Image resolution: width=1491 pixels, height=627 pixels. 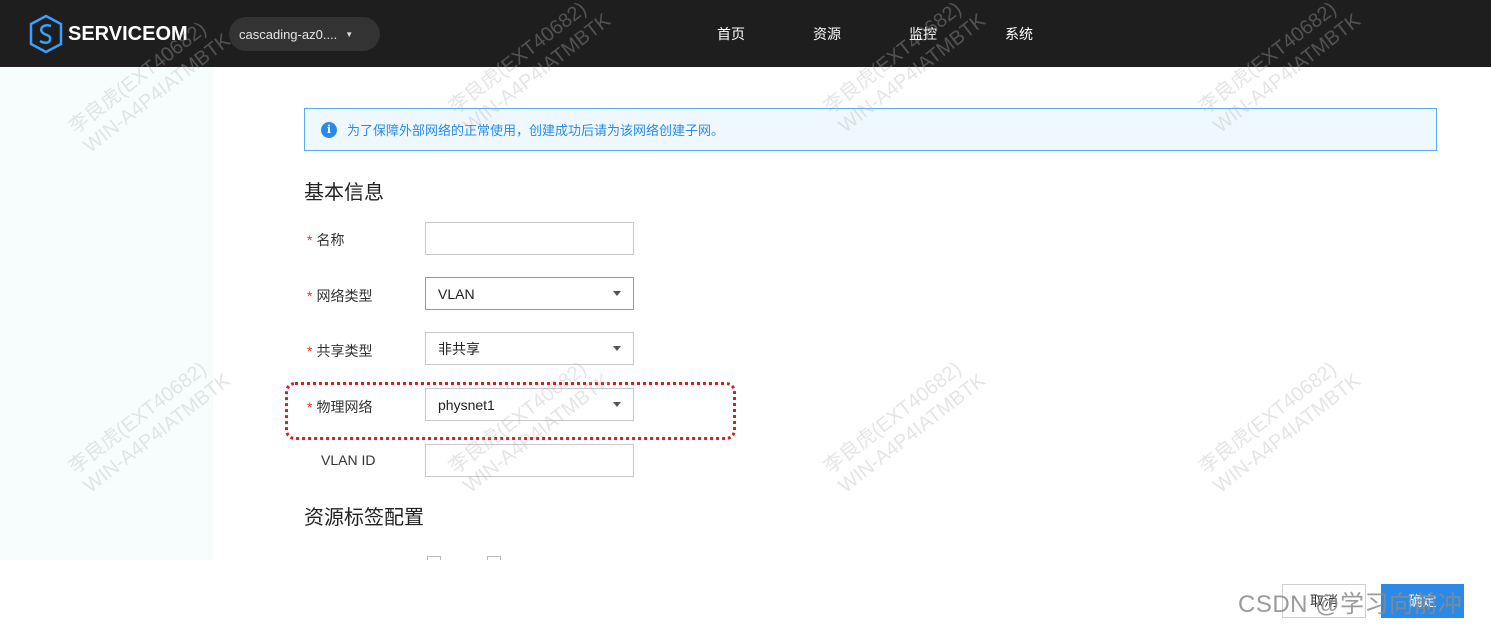 What do you see at coordinates (330, 240) in the screenshot?
I see `name-label-text: 名称` at bounding box center [330, 240].